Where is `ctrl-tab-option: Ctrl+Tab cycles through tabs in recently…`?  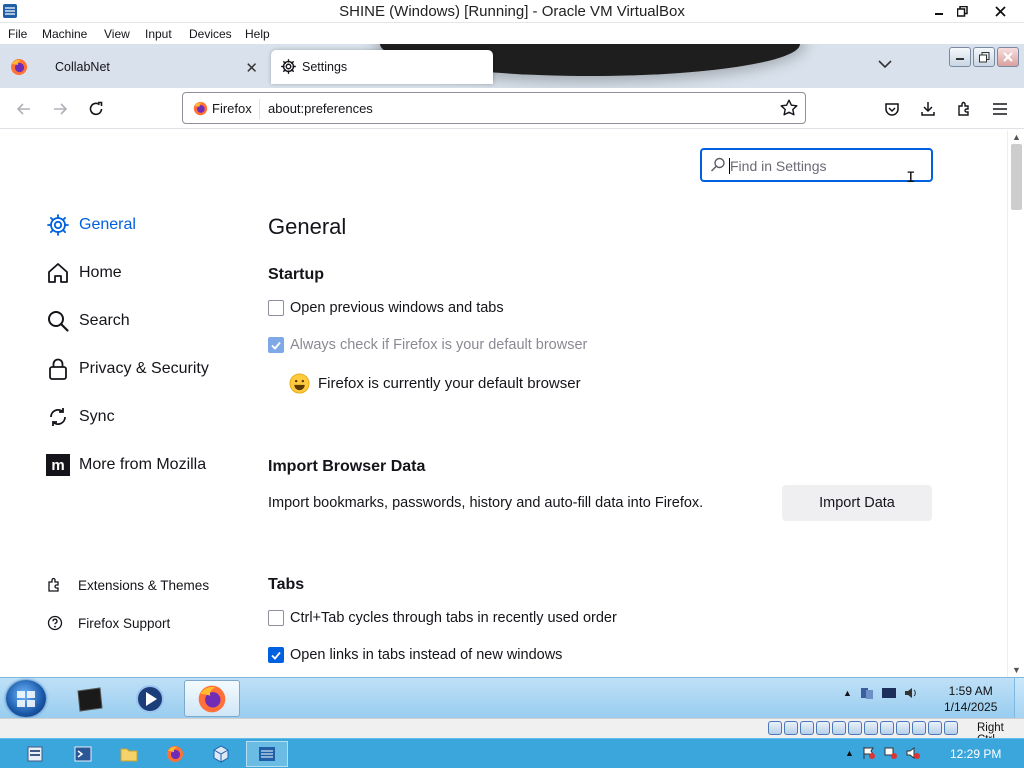 ctrl-tab-option: Ctrl+Tab cycles through tabs in recently… is located at coordinates (442, 618).